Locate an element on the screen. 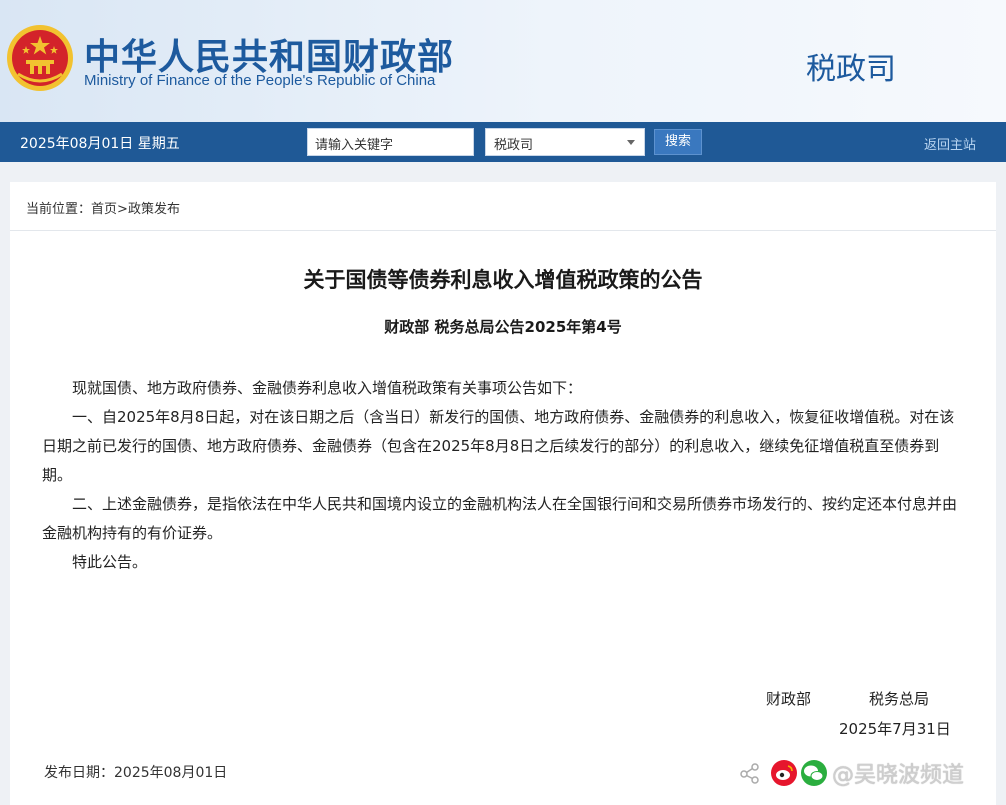 This screenshot has height=805, width=1006. document-number: 财政部 税务总局公告2025年第4号 is located at coordinates (503, 327).